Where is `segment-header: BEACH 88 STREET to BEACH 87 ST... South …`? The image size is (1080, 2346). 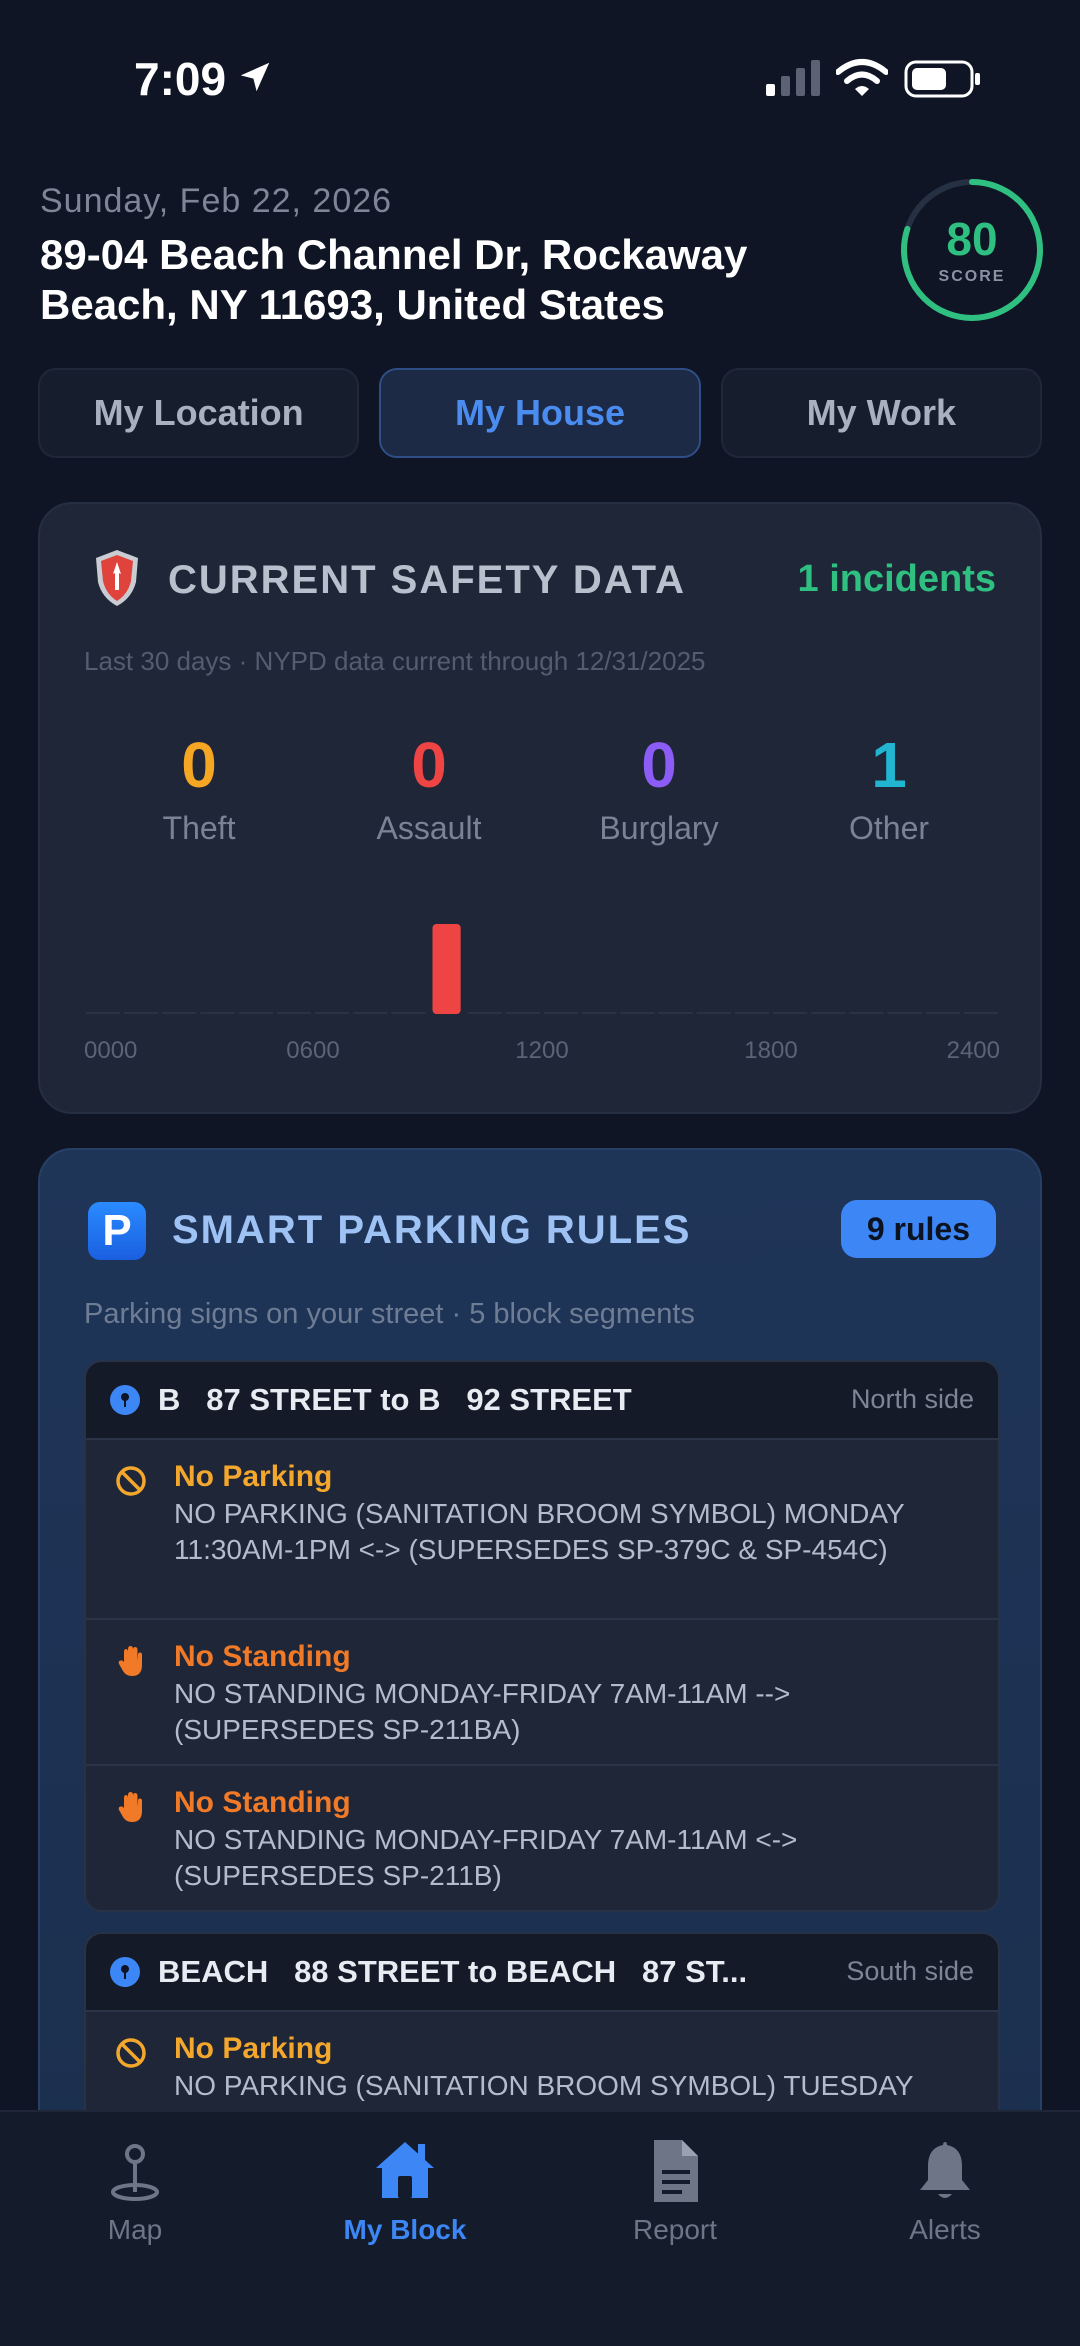
segment-header: BEACH 88 STREET to BEACH 87 ST... South … is located at coordinates (542, 1972).